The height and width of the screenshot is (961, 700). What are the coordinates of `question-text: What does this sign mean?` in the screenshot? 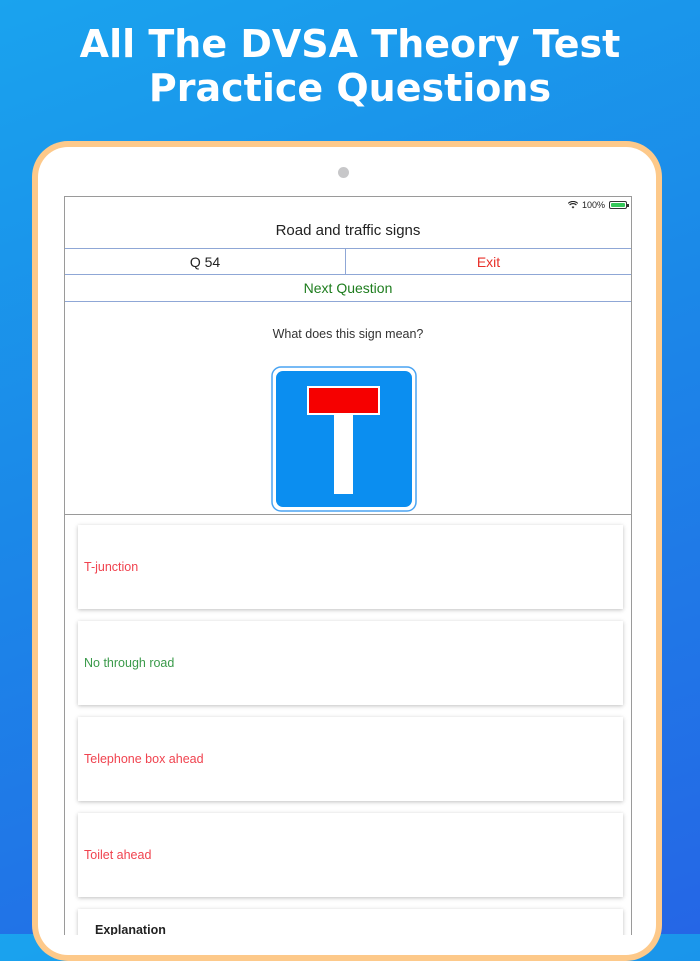 It's located at (348, 334).